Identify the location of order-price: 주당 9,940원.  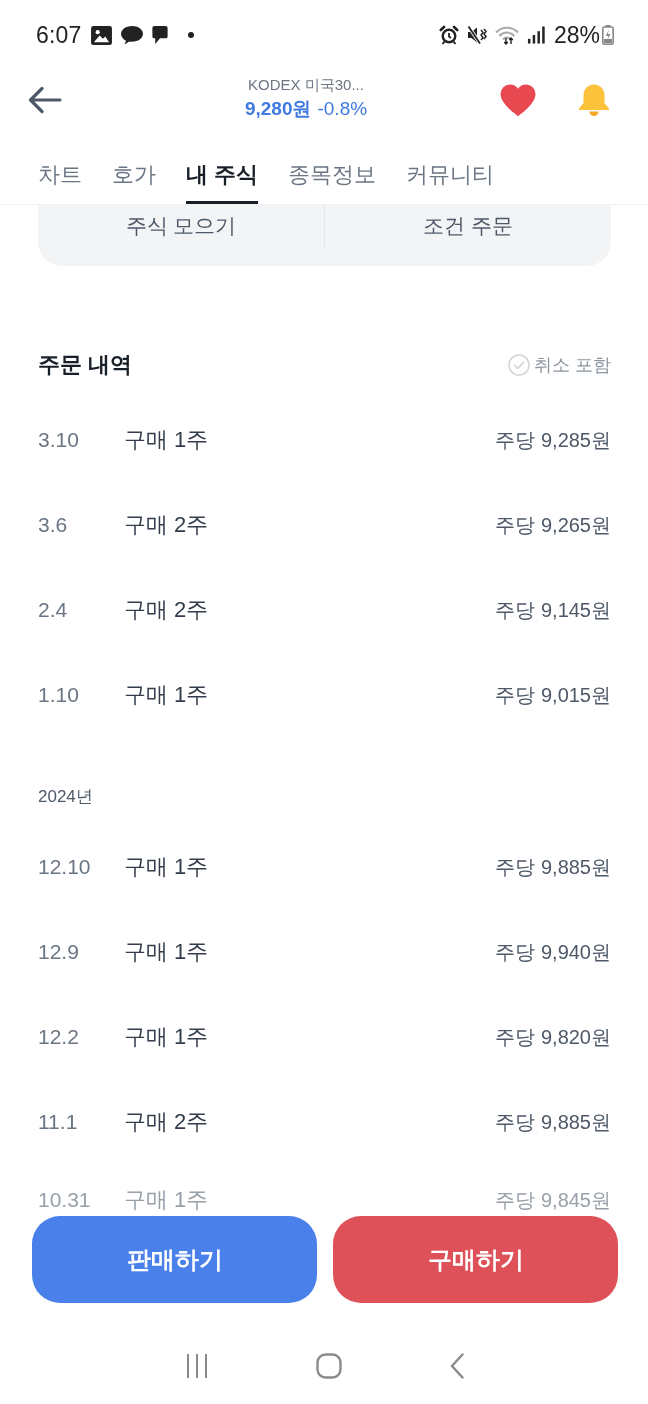
(553, 952).